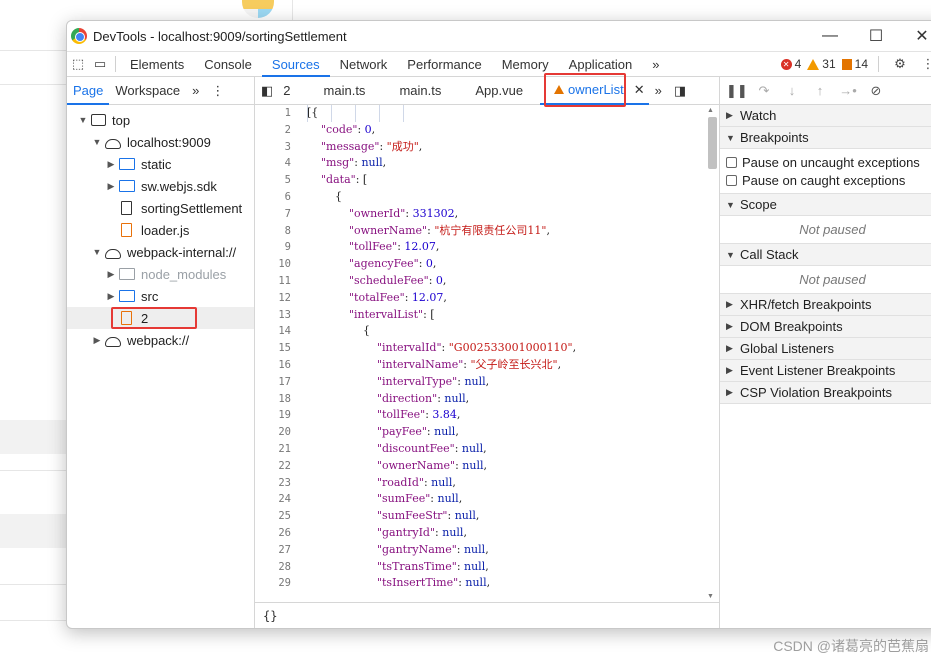 This screenshot has height=660, width=931. I want to click on line-number: 23, so click(273, 483).